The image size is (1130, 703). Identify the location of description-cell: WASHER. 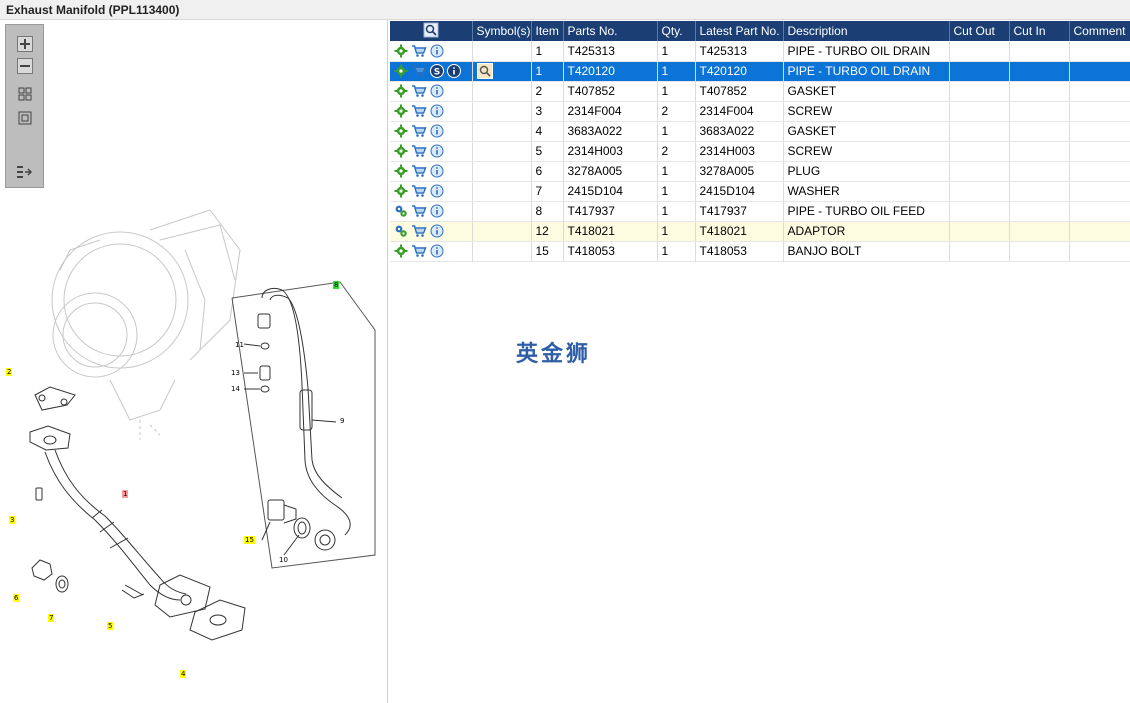
(866, 191).